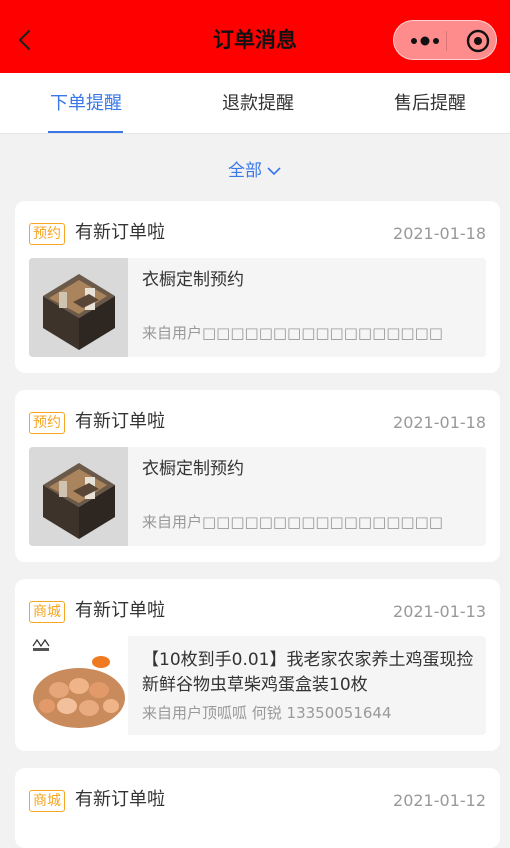 The image size is (510, 848). I want to click on order-date: 2021-01-13, so click(439, 611).